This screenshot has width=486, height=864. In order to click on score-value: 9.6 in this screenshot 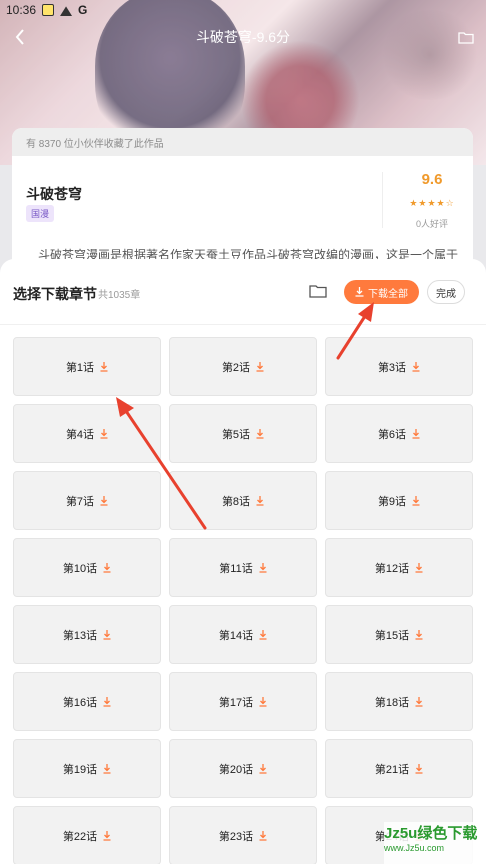, I will do `click(432, 179)`.